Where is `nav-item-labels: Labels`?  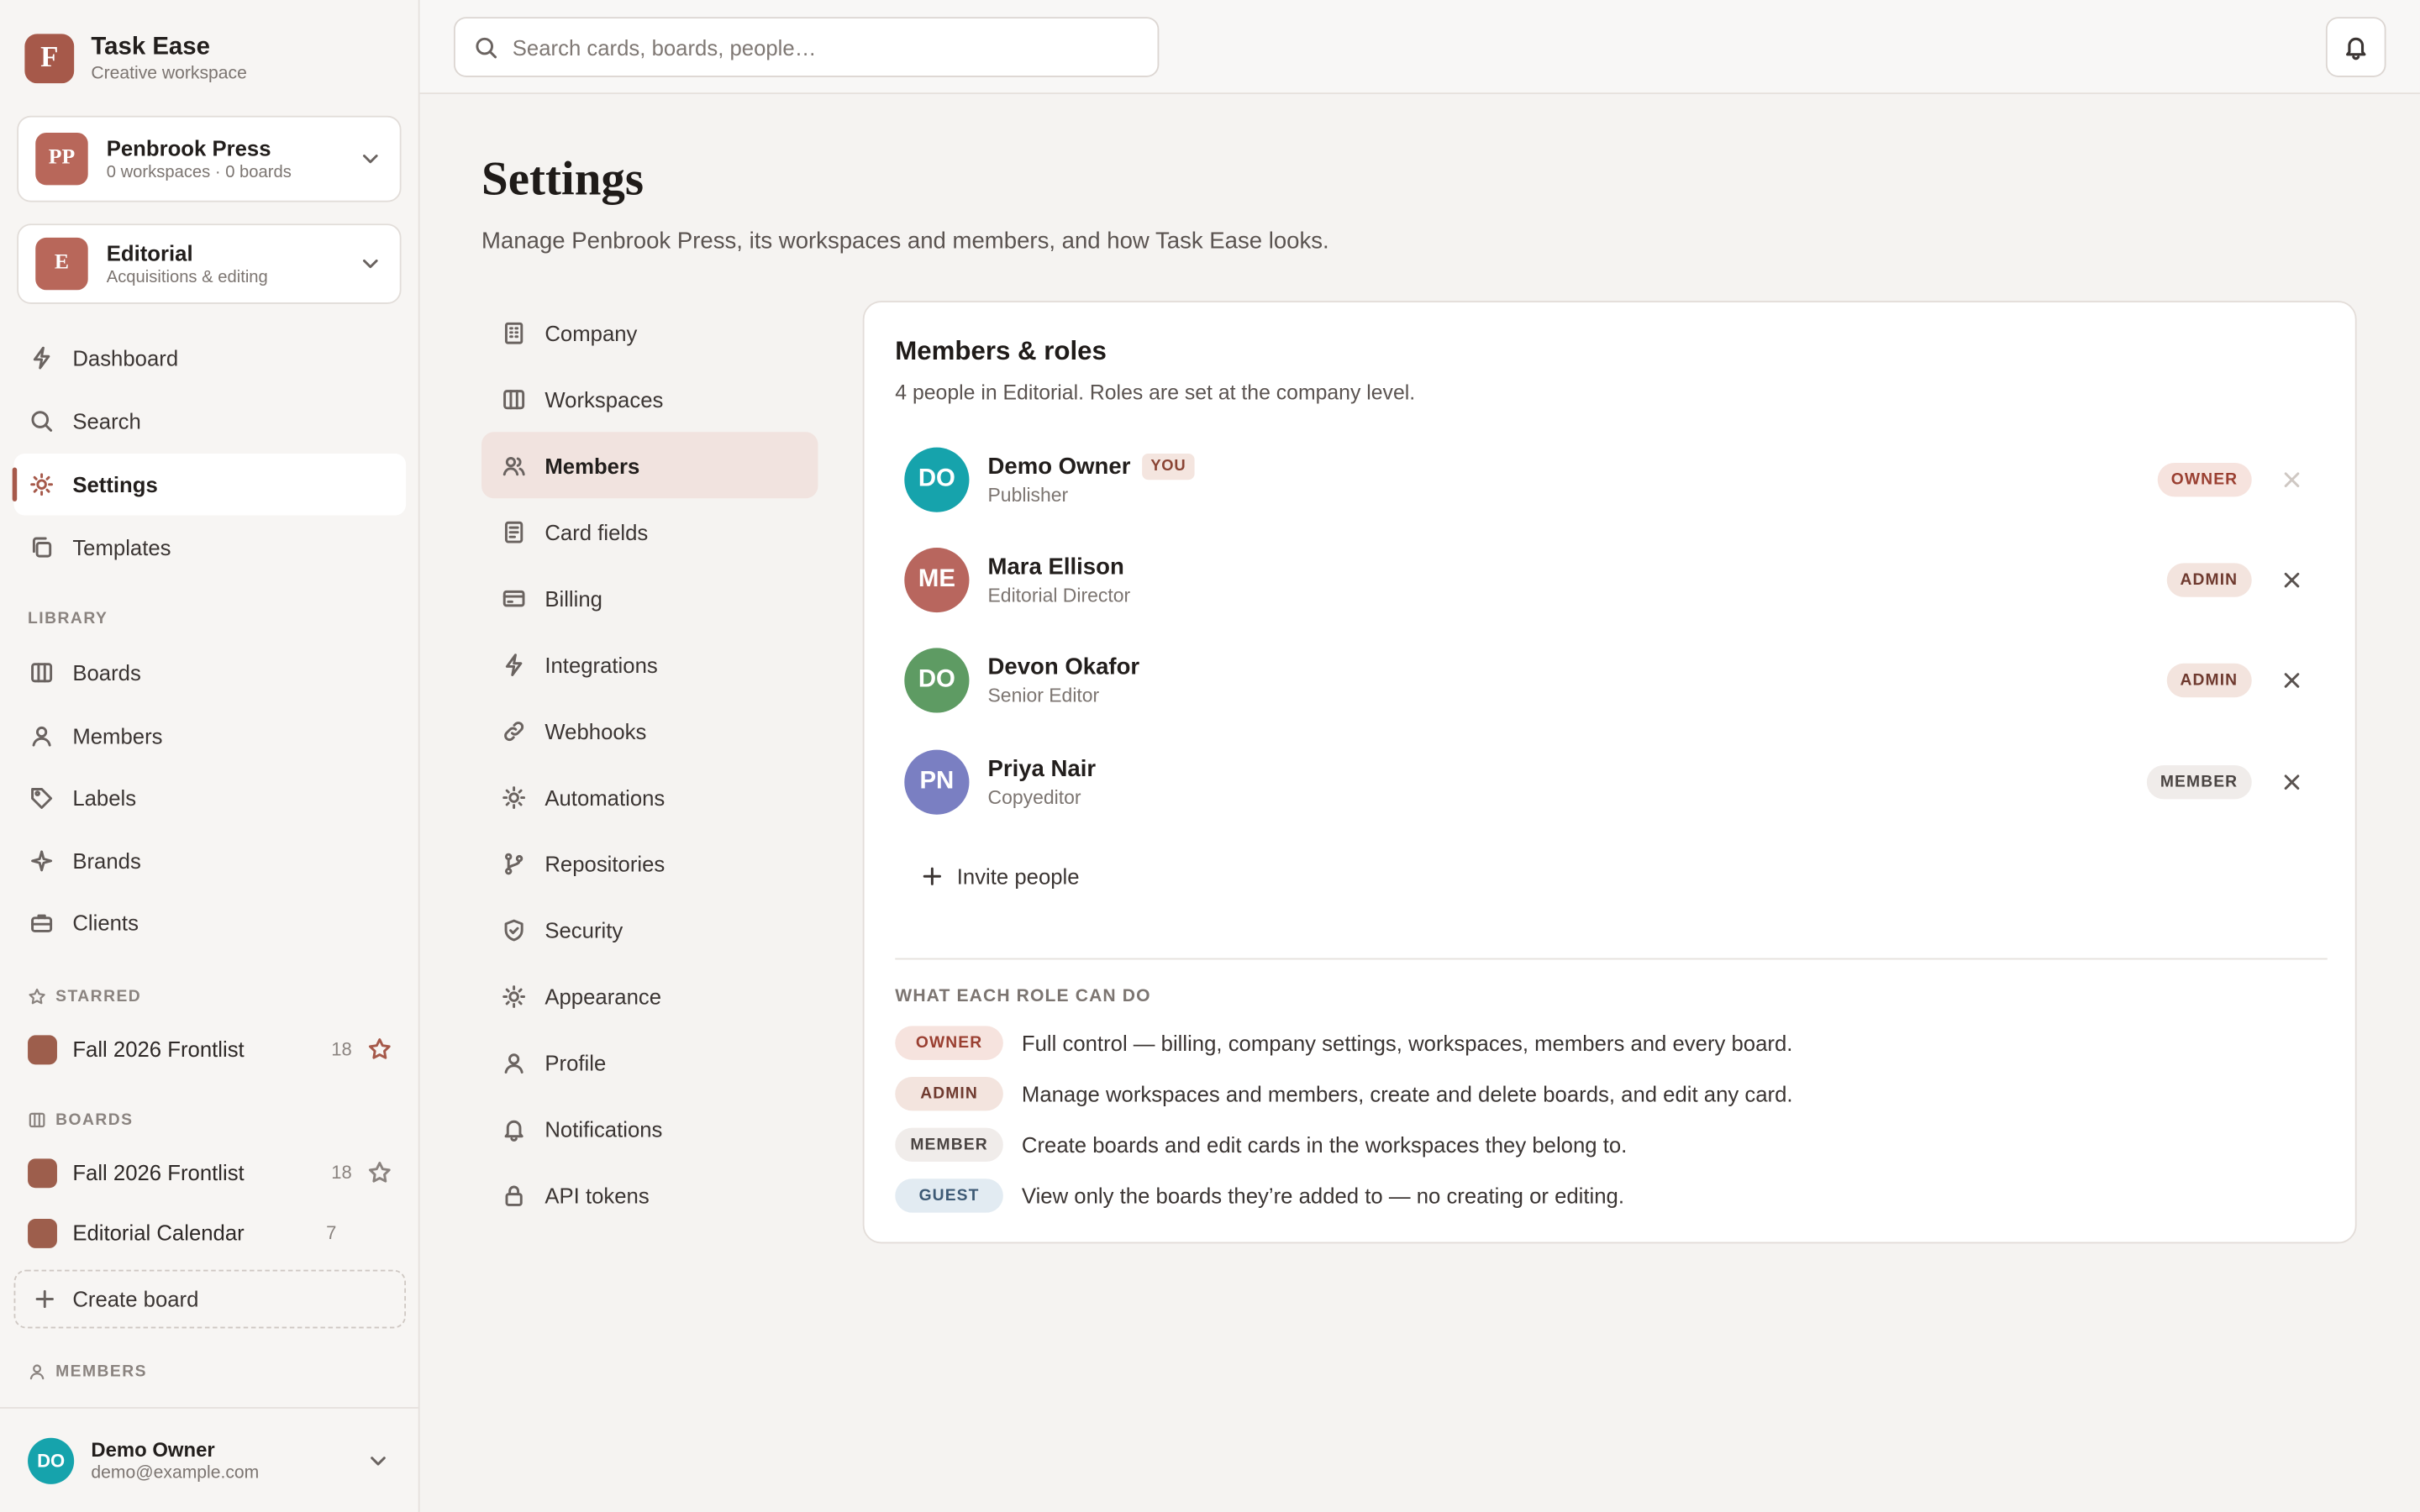 nav-item-labels: Labels is located at coordinates (210, 797).